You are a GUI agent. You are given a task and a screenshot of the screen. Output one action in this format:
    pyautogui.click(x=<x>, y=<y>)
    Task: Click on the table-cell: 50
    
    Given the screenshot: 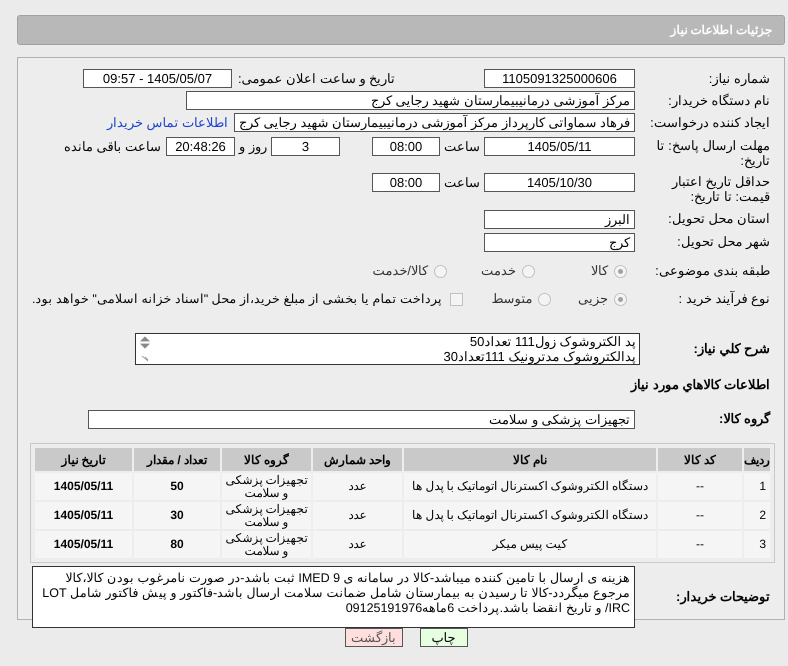 What is the action you would take?
    pyautogui.click(x=177, y=486)
    